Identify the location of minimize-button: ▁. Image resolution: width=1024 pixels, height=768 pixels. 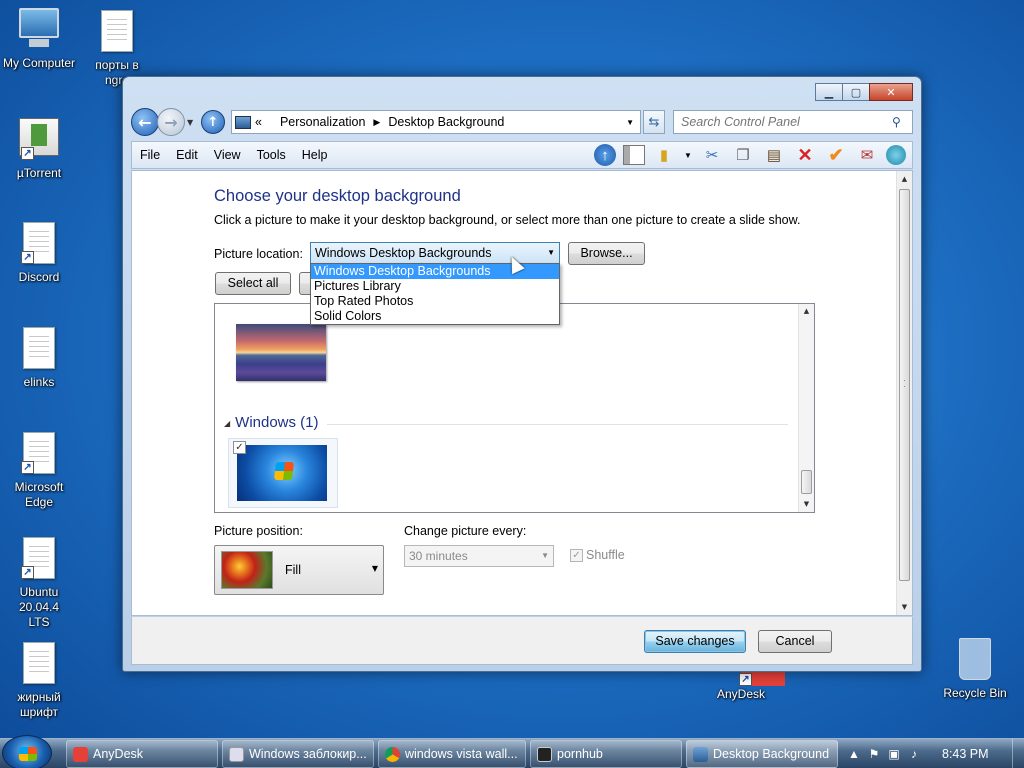
(829, 92).